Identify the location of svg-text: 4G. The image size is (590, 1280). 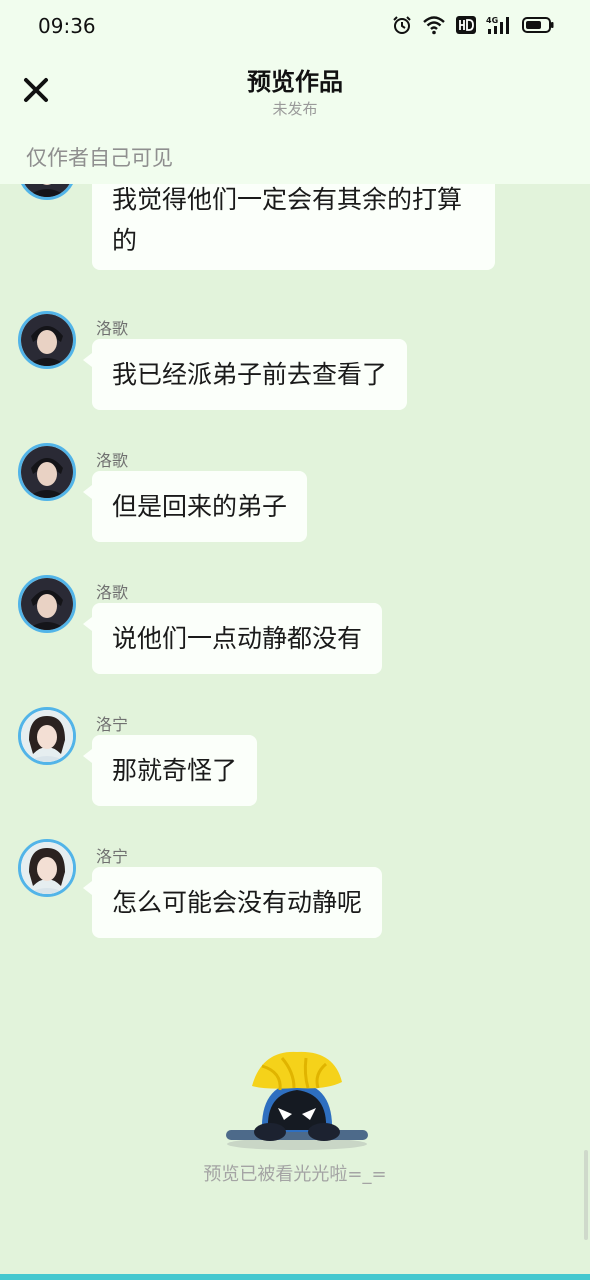
(492, 20).